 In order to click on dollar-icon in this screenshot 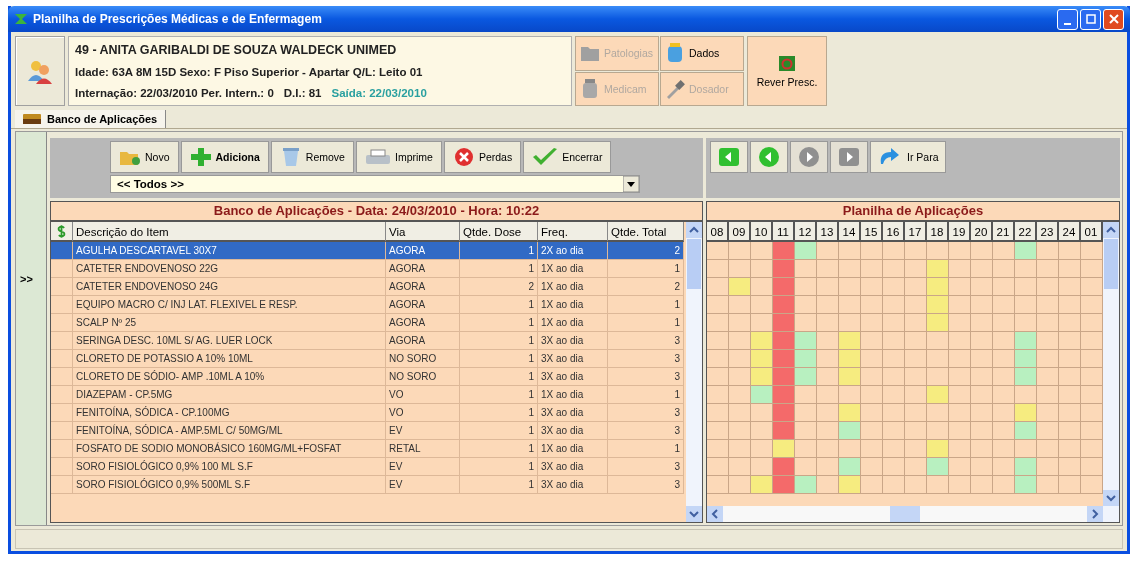, I will do `click(61, 231)`.